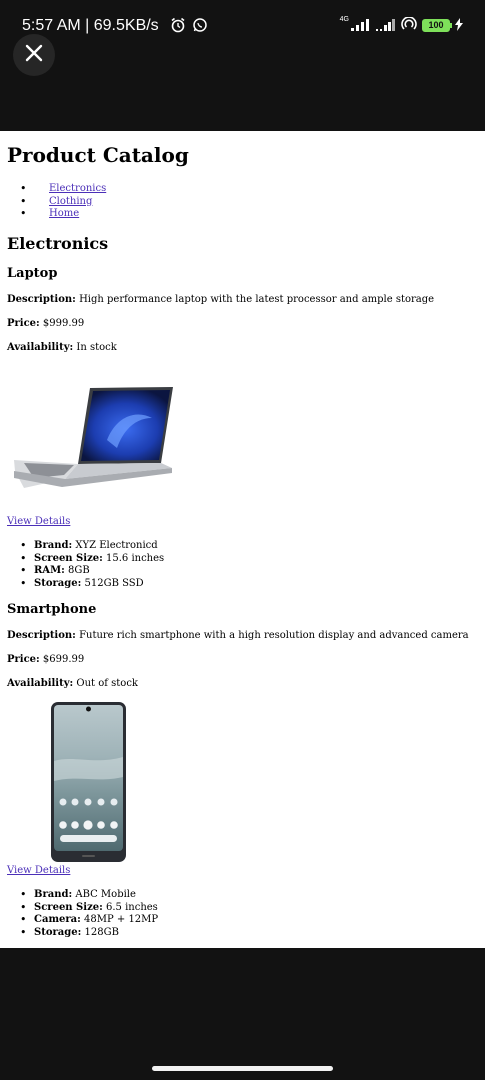 This screenshot has height=1080, width=485. What do you see at coordinates (105, 894) in the screenshot?
I see `spec-value: ABC Mobile` at bounding box center [105, 894].